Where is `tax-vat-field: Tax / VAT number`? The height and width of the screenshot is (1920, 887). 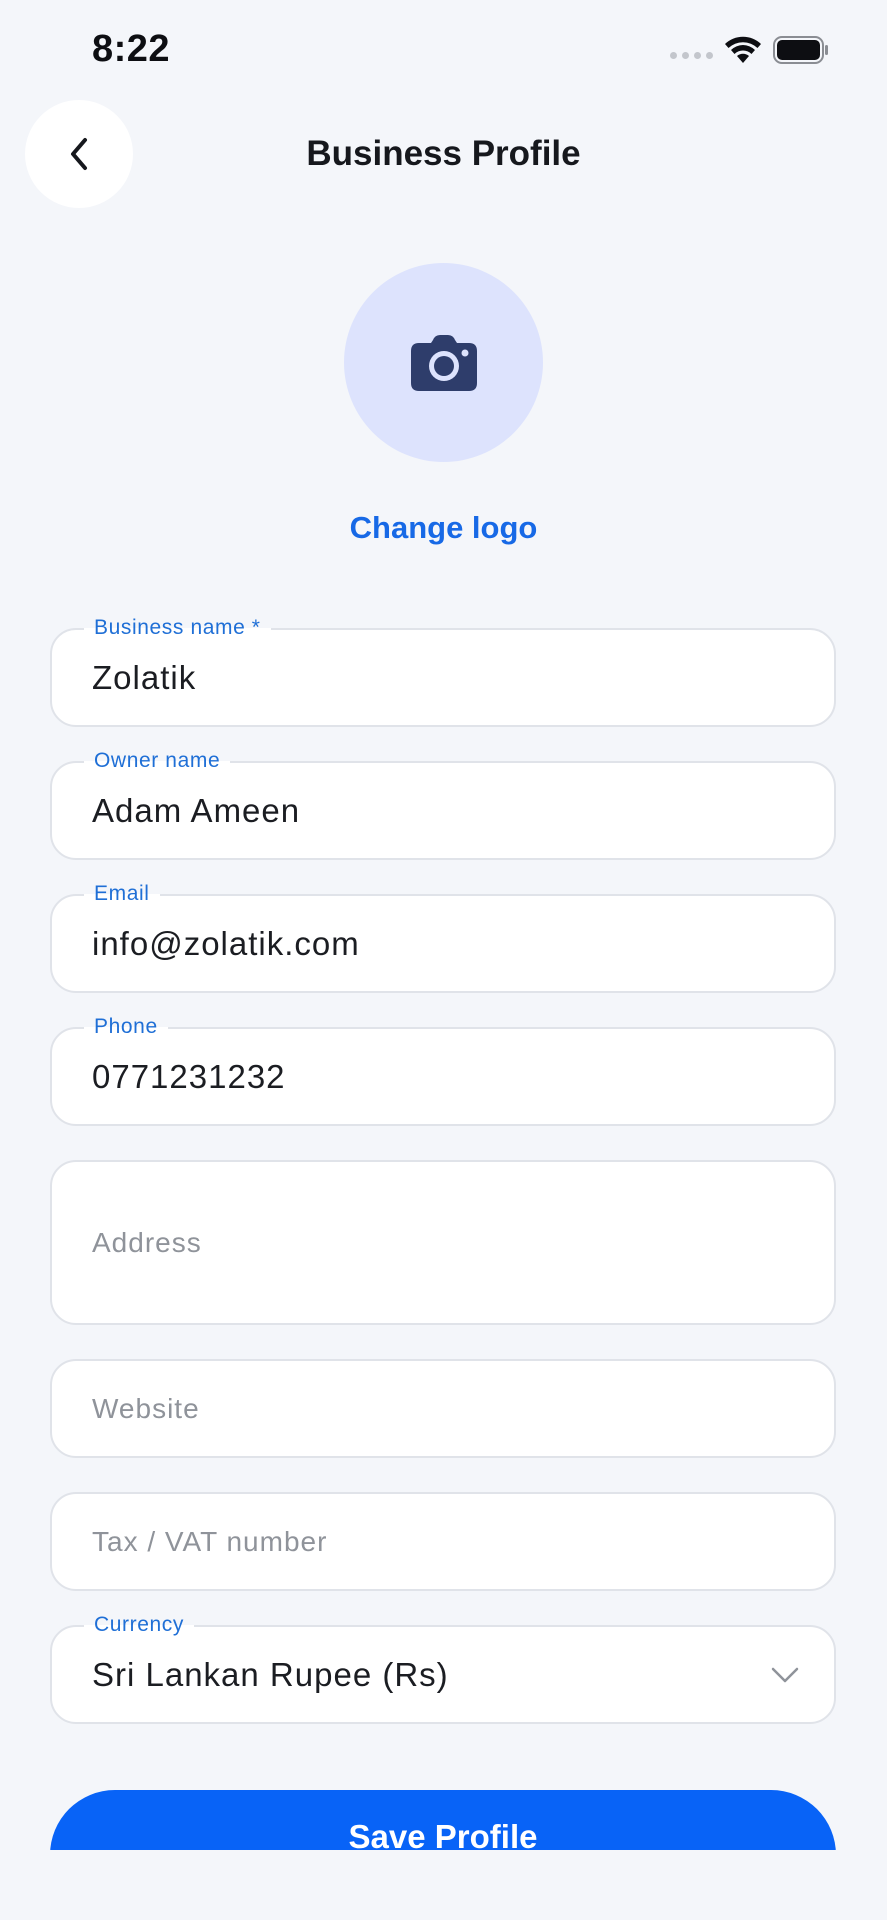 tax-vat-field: Tax / VAT number is located at coordinates (443, 1541).